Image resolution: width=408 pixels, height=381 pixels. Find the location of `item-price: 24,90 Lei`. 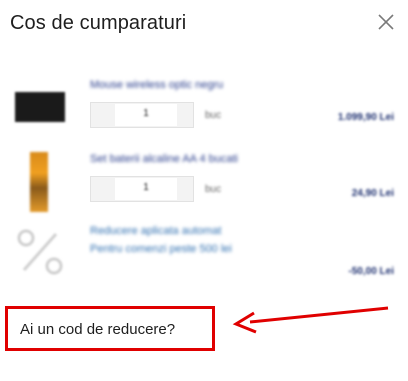

item-price: 24,90 Lei is located at coordinates (372, 193).